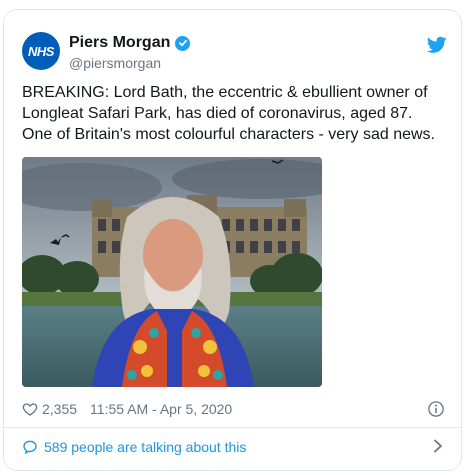 The height and width of the screenshot is (475, 465). Describe the element at coordinates (234, 409) in the screenshot. I see `tweet-meta: 2,355 11:55 AM - Apr 5, 2020` at that location.